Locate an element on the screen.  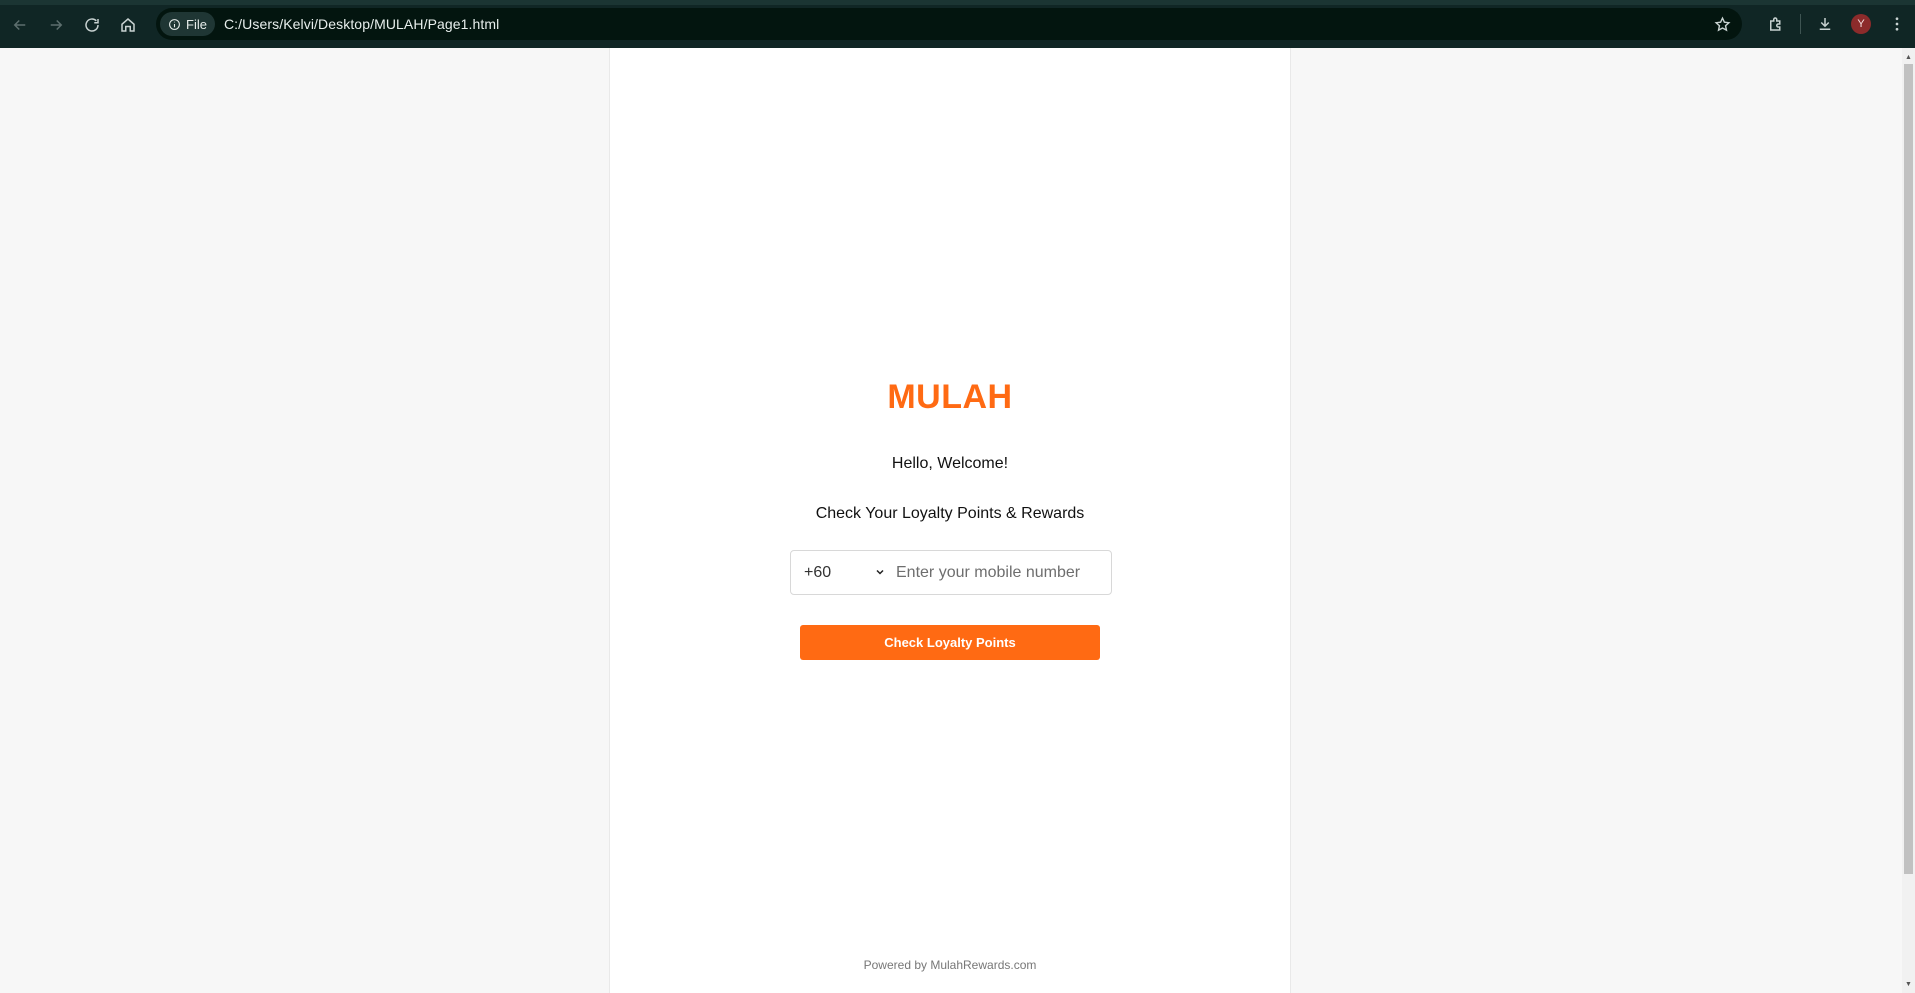
downloads-button is located at coordinates (1825, 24).